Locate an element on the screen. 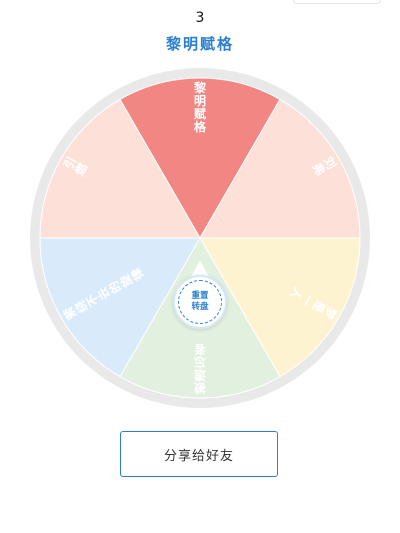  wheel-segment-label-char: 明 is located at coordinates (200, 101).